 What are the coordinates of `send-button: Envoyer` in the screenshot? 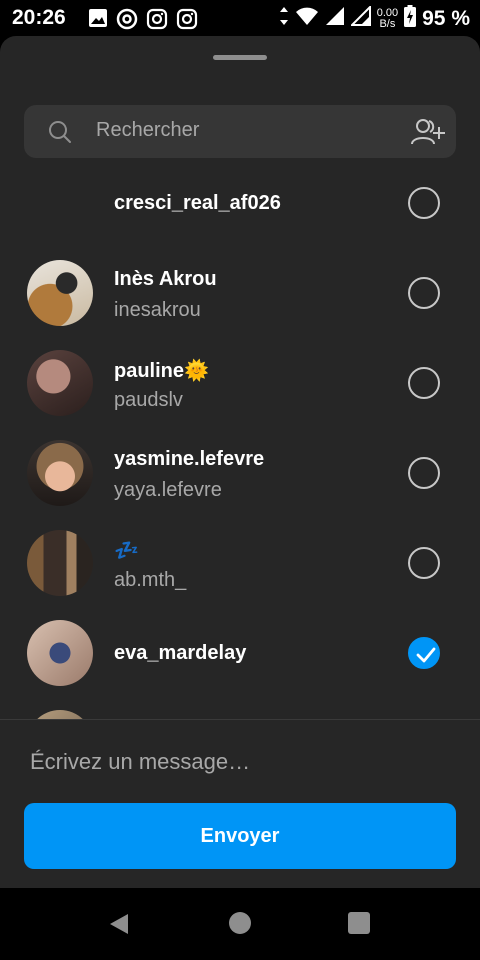 It's located at (240, 836).